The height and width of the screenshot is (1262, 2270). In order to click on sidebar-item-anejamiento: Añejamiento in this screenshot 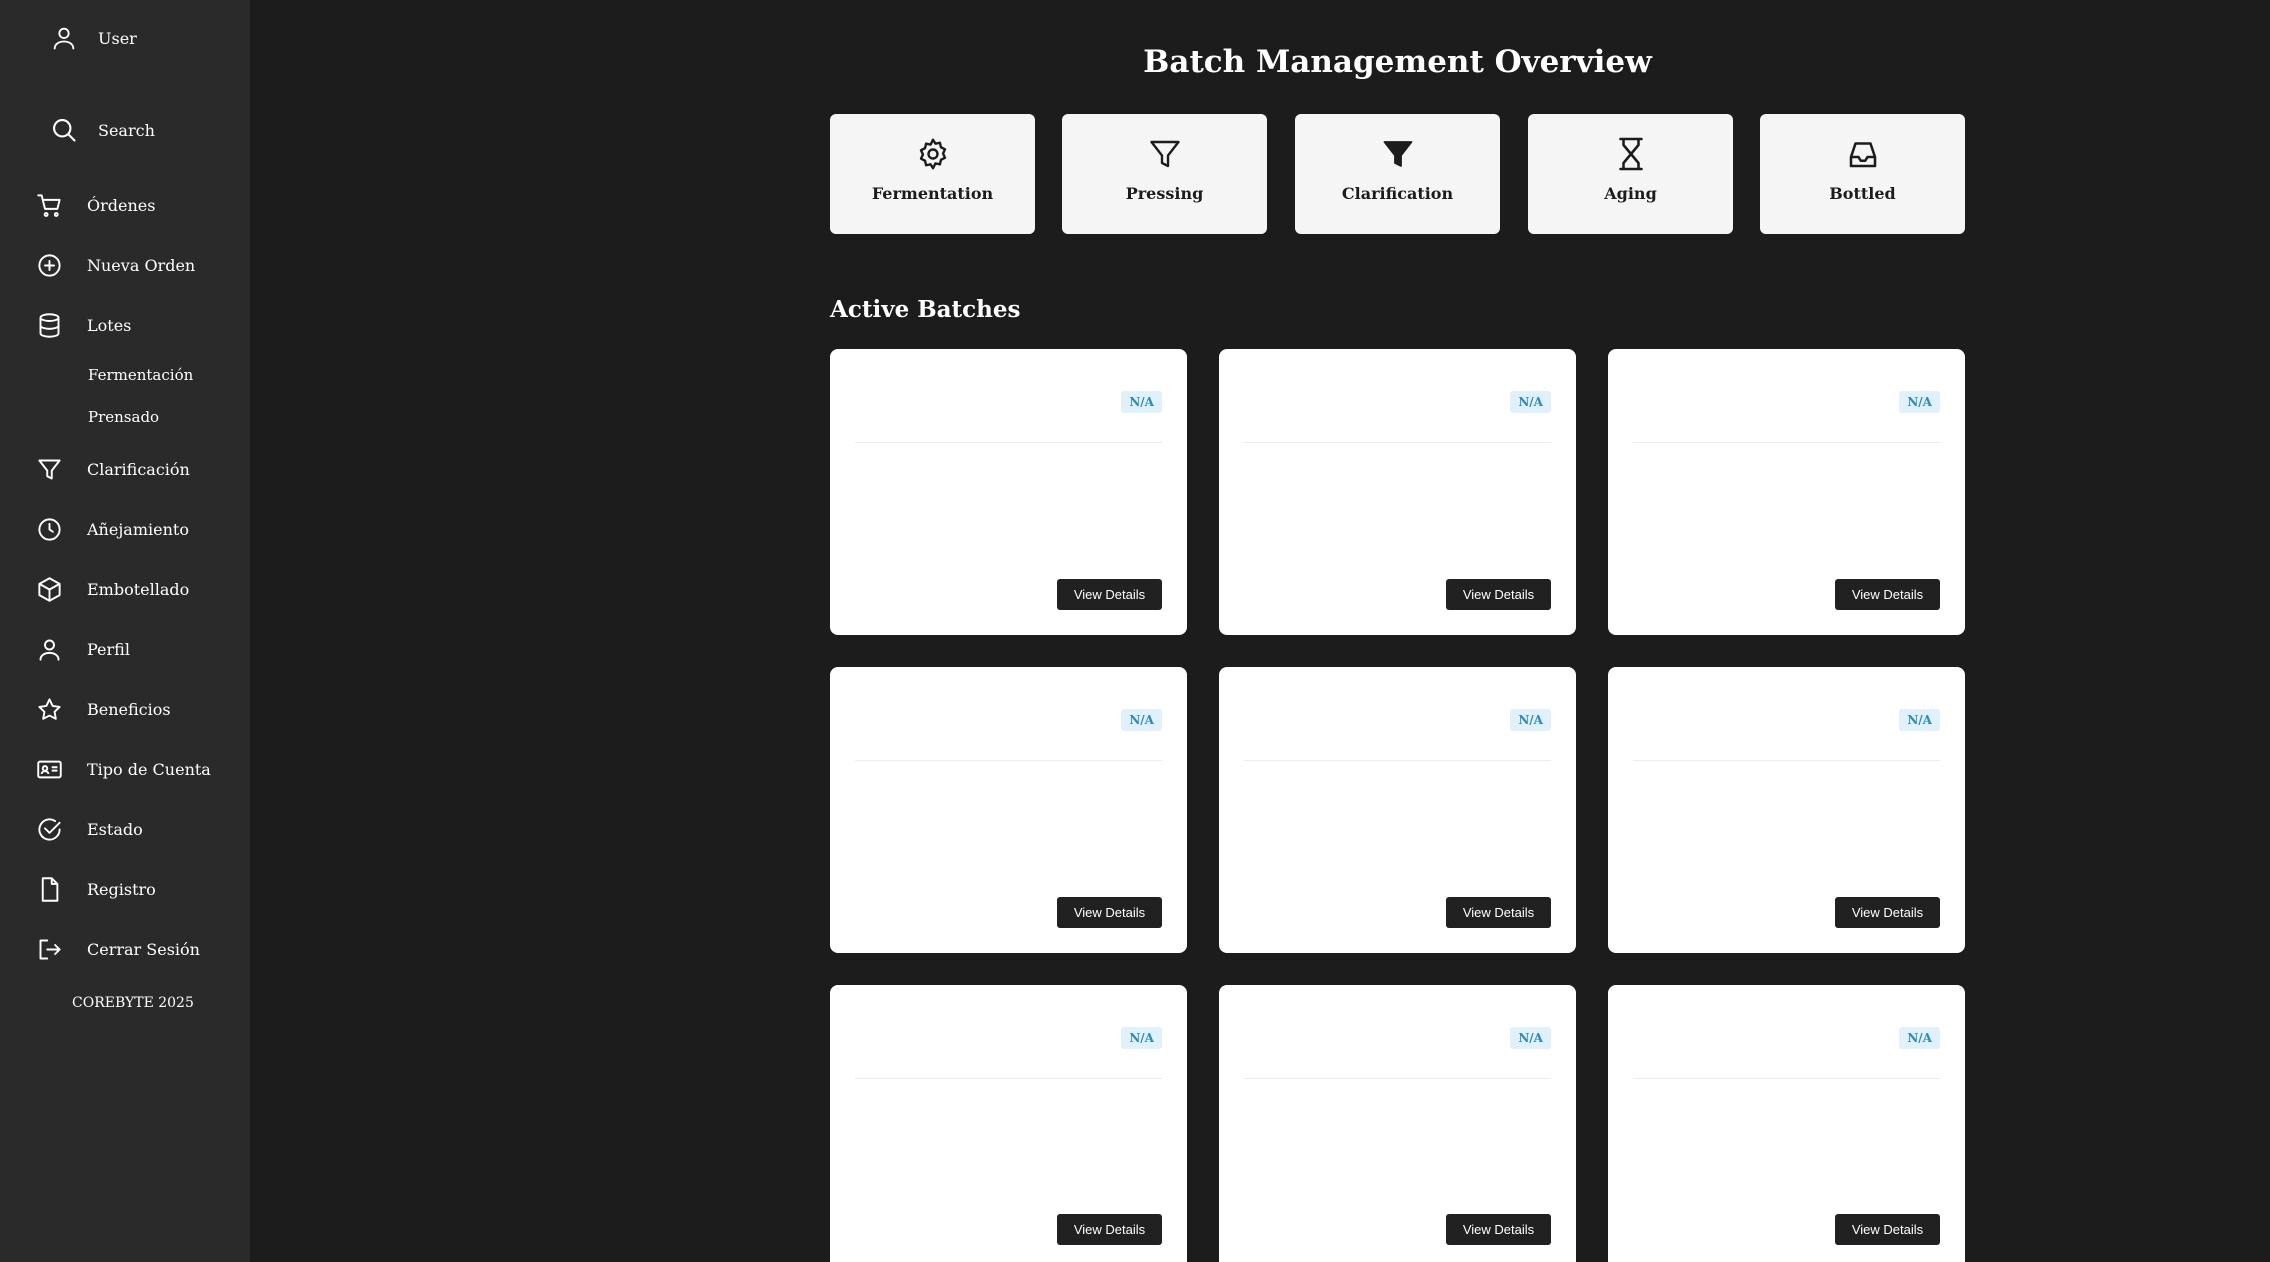, I will do `click(112, 529)`.